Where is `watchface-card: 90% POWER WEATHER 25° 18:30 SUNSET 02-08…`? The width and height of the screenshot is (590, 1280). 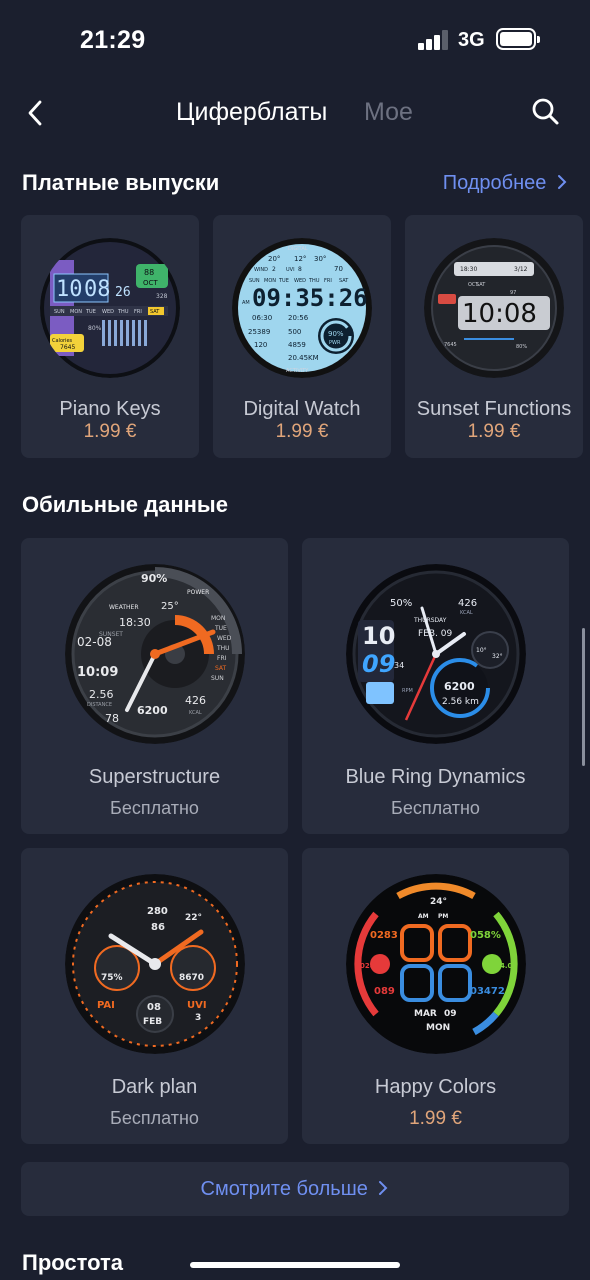 watchface-card: 90% POWER WEATHER 25° 18:30 SUNSET 02-08… is located at coordinates (154, 686).